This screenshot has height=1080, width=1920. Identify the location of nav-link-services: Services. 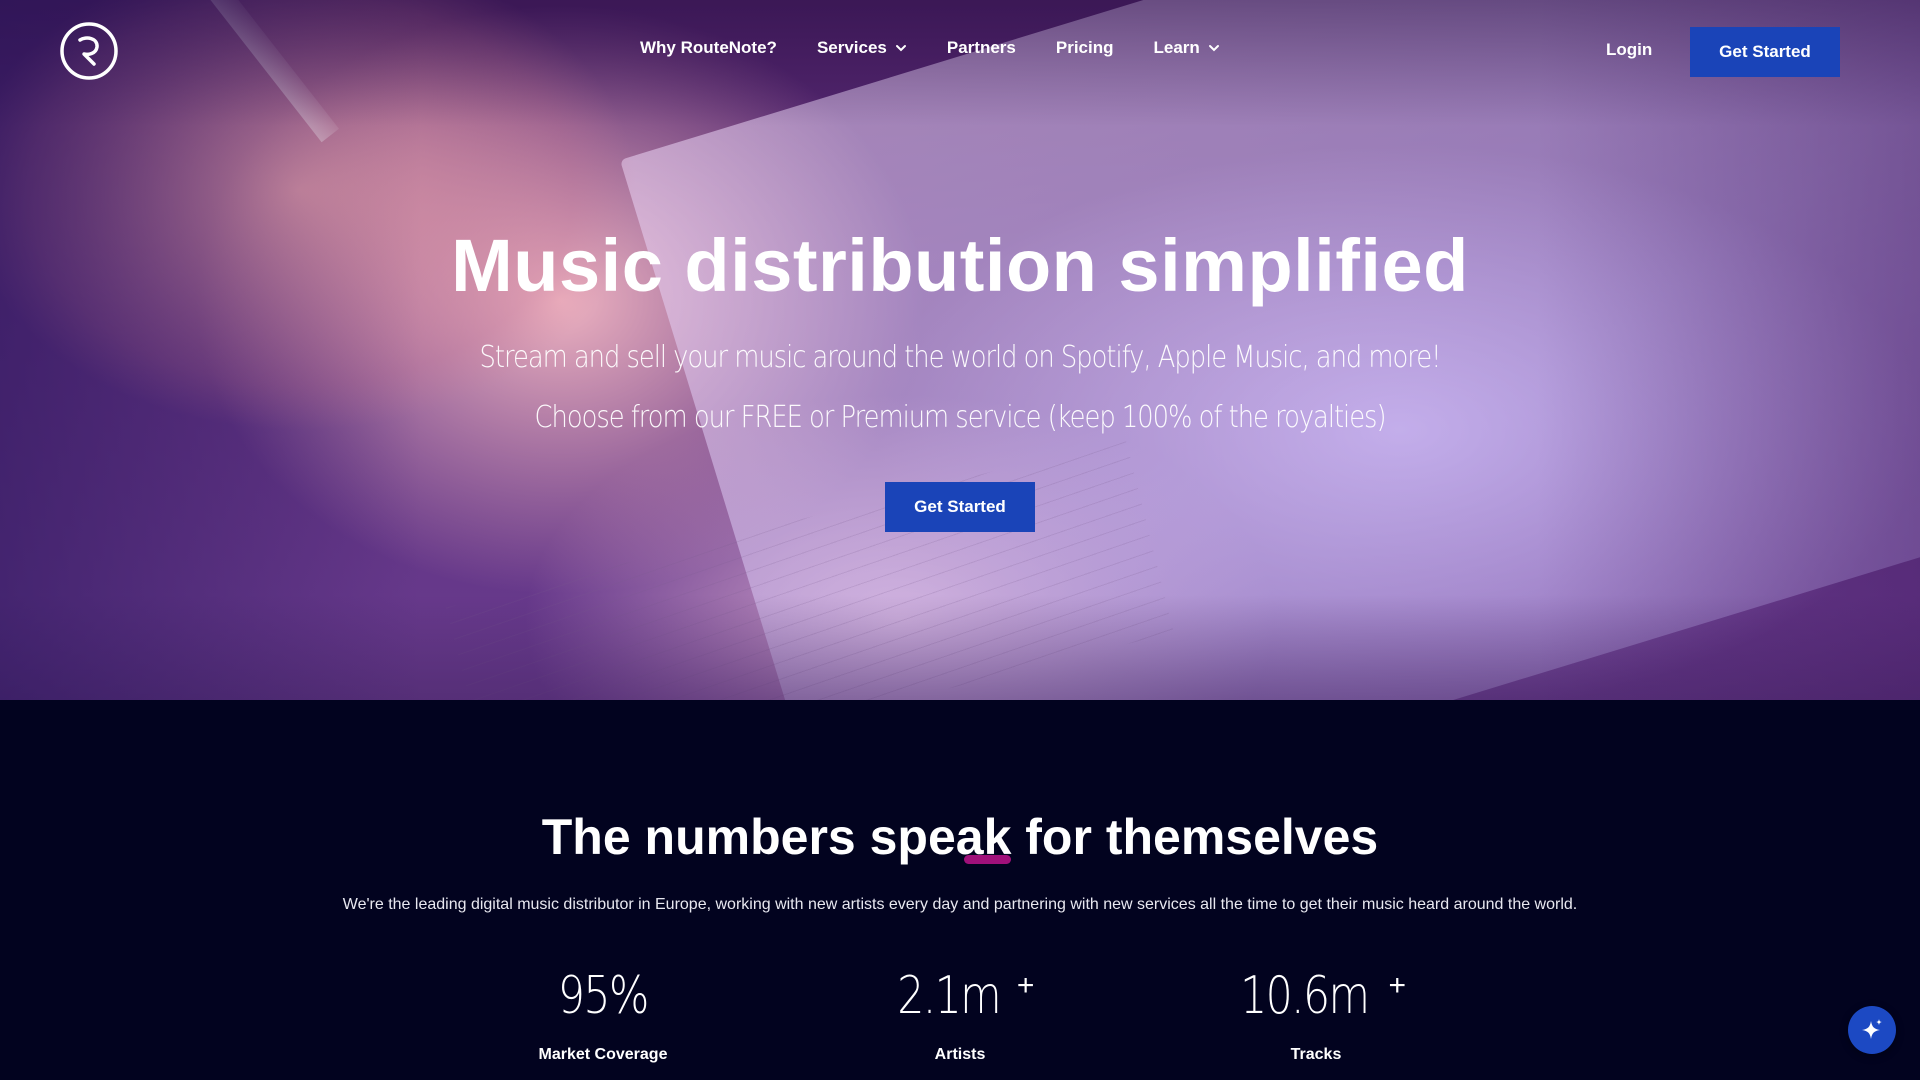
(862, 48).